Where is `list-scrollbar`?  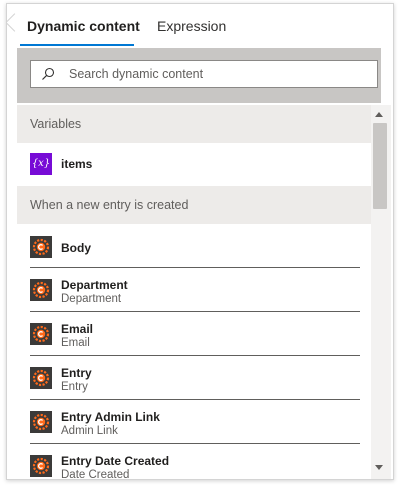 list-scrollbar is located at coordinates (381, 292).